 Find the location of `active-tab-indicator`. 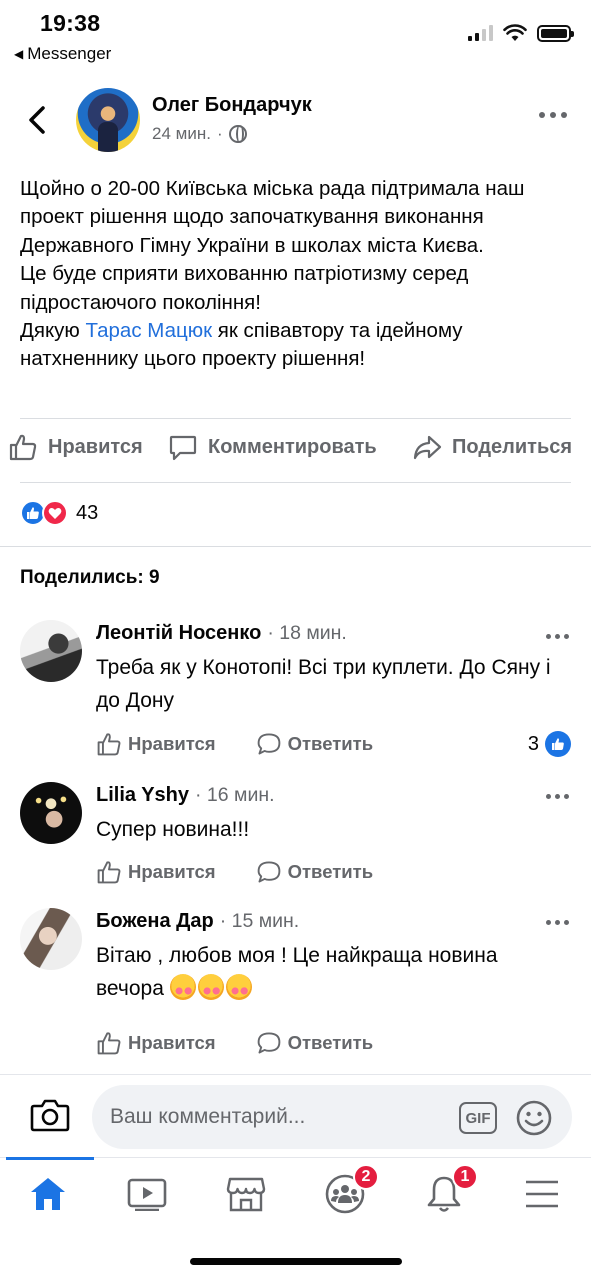

active-tab-indicator is located at coordinates (50, 1158).